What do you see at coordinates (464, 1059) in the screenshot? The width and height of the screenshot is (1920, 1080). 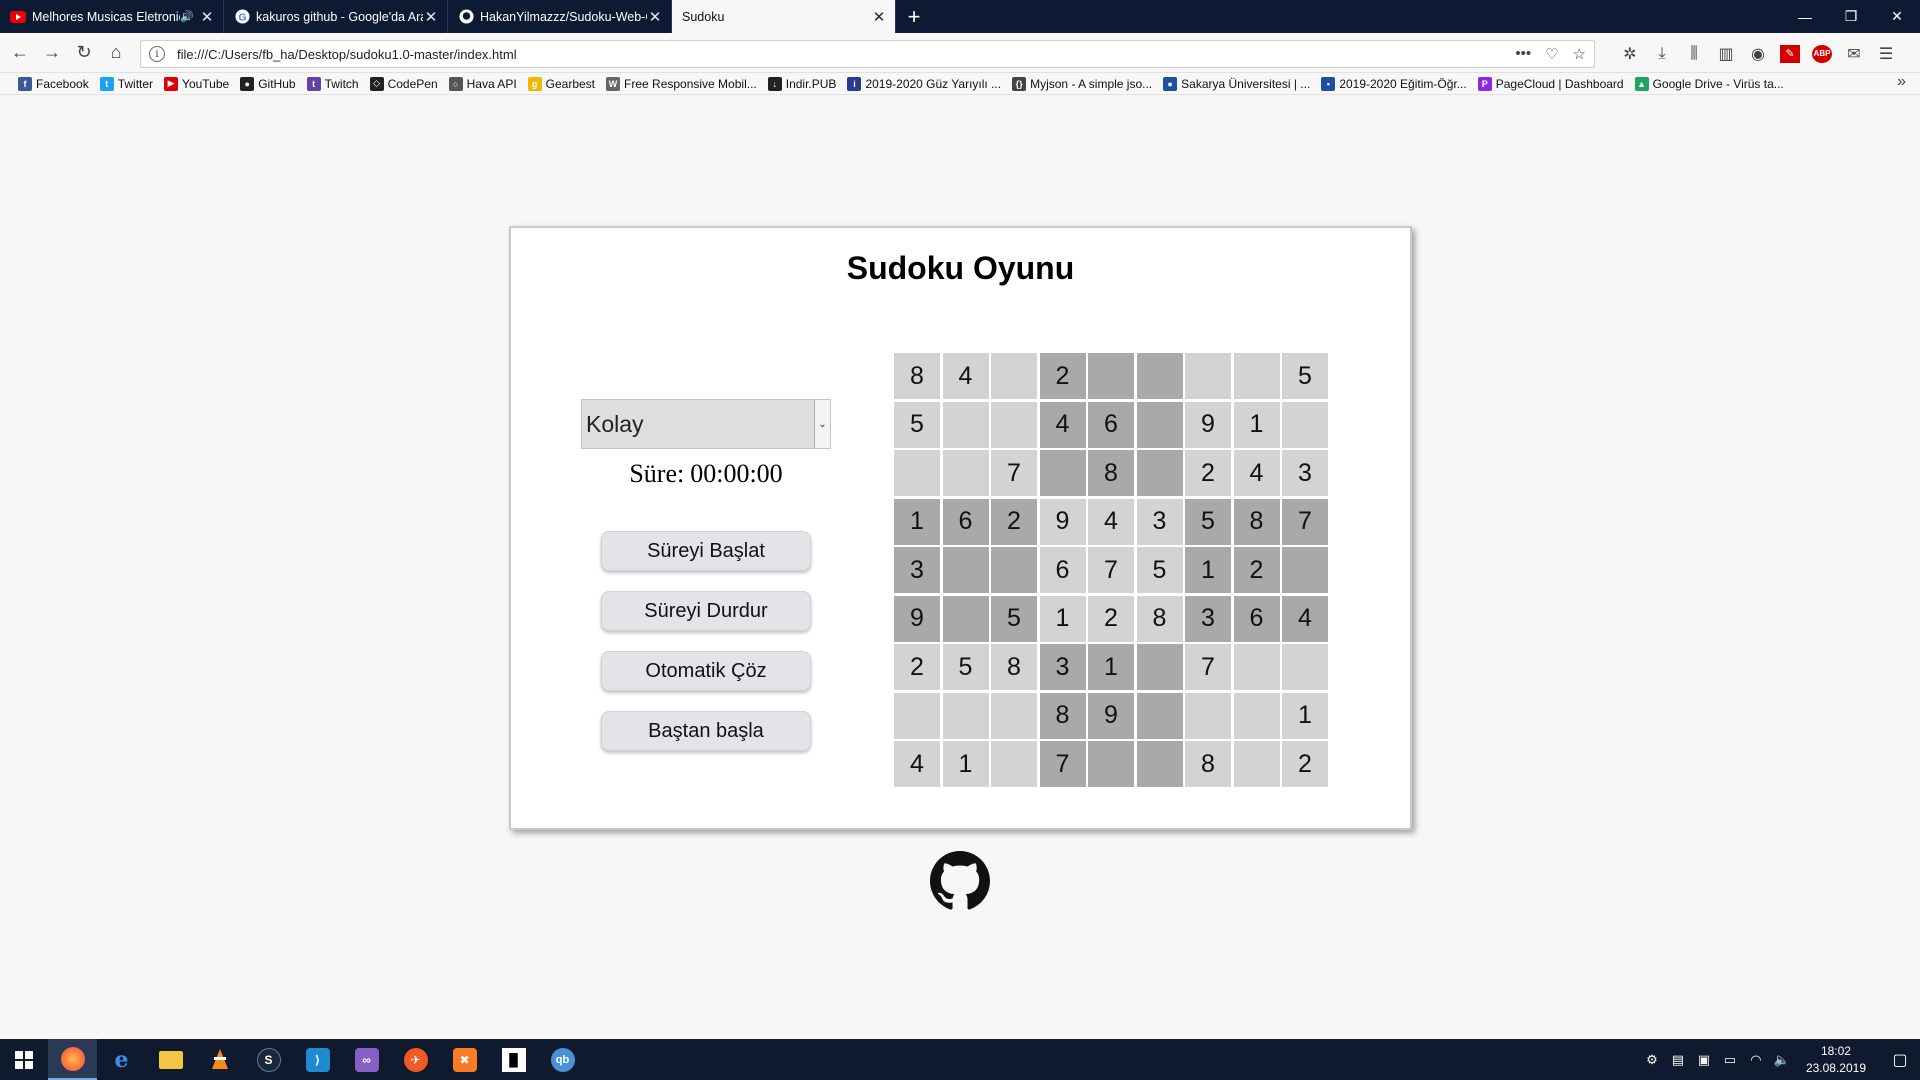 I see `taskbar-xampp: ✖` at bounding box center [464, 1059].